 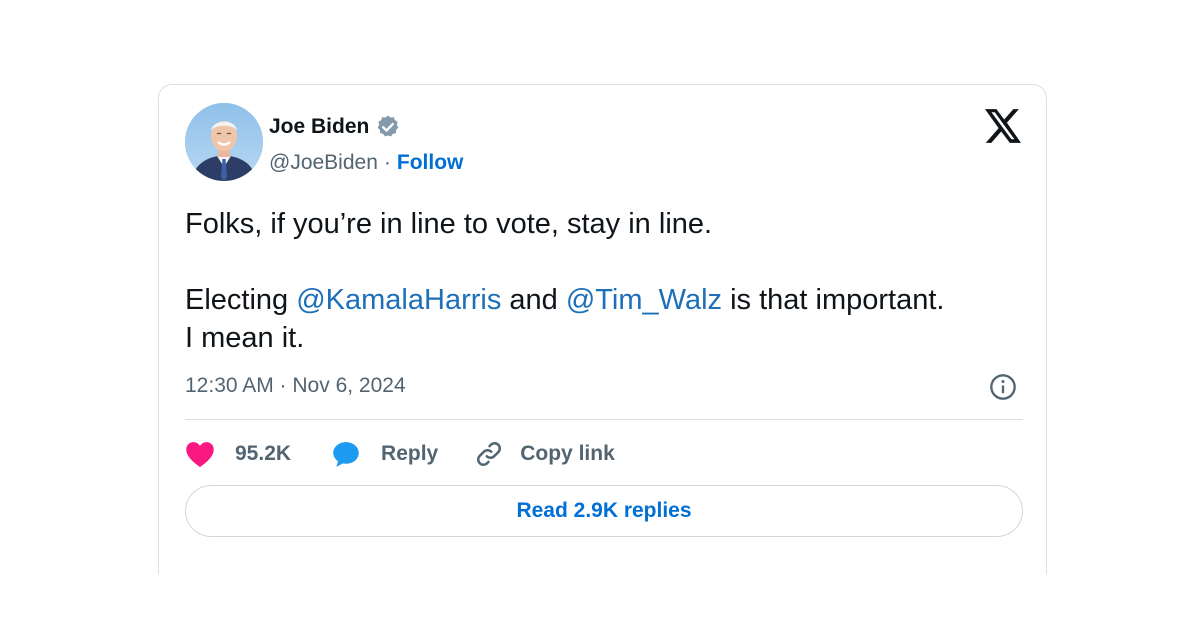 I want to click on avatar-image, so click(x=224, y=142).